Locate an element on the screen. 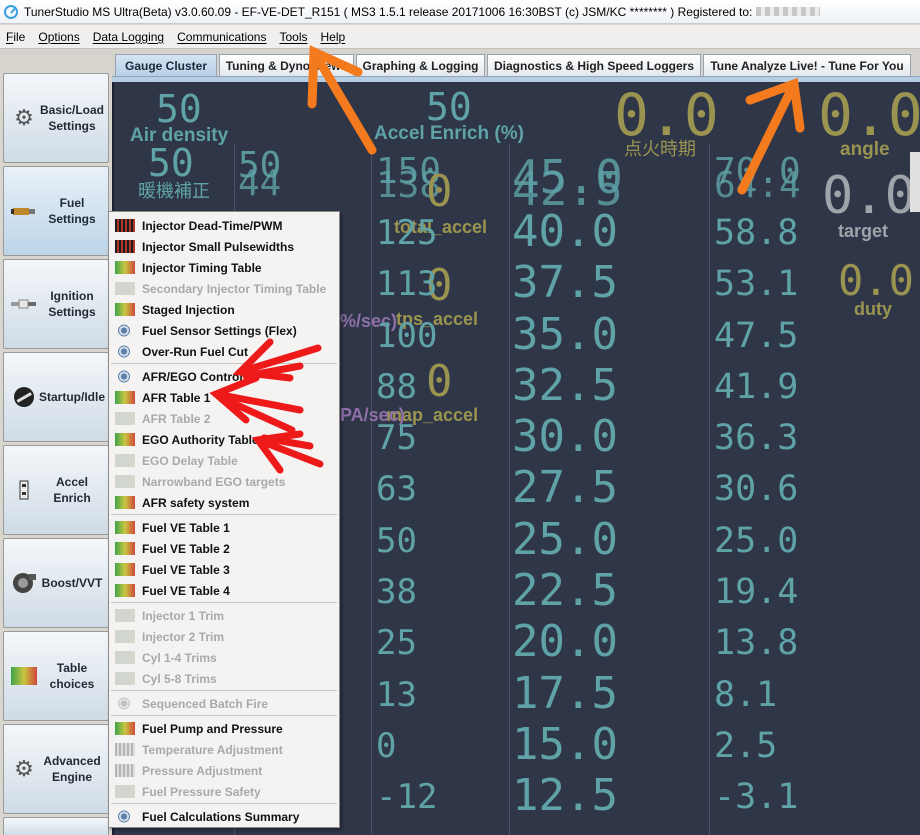 Image resolution: width=920 pixels, height=835 pixels. orange-arrow-tools is located at coordinates (342, 100).